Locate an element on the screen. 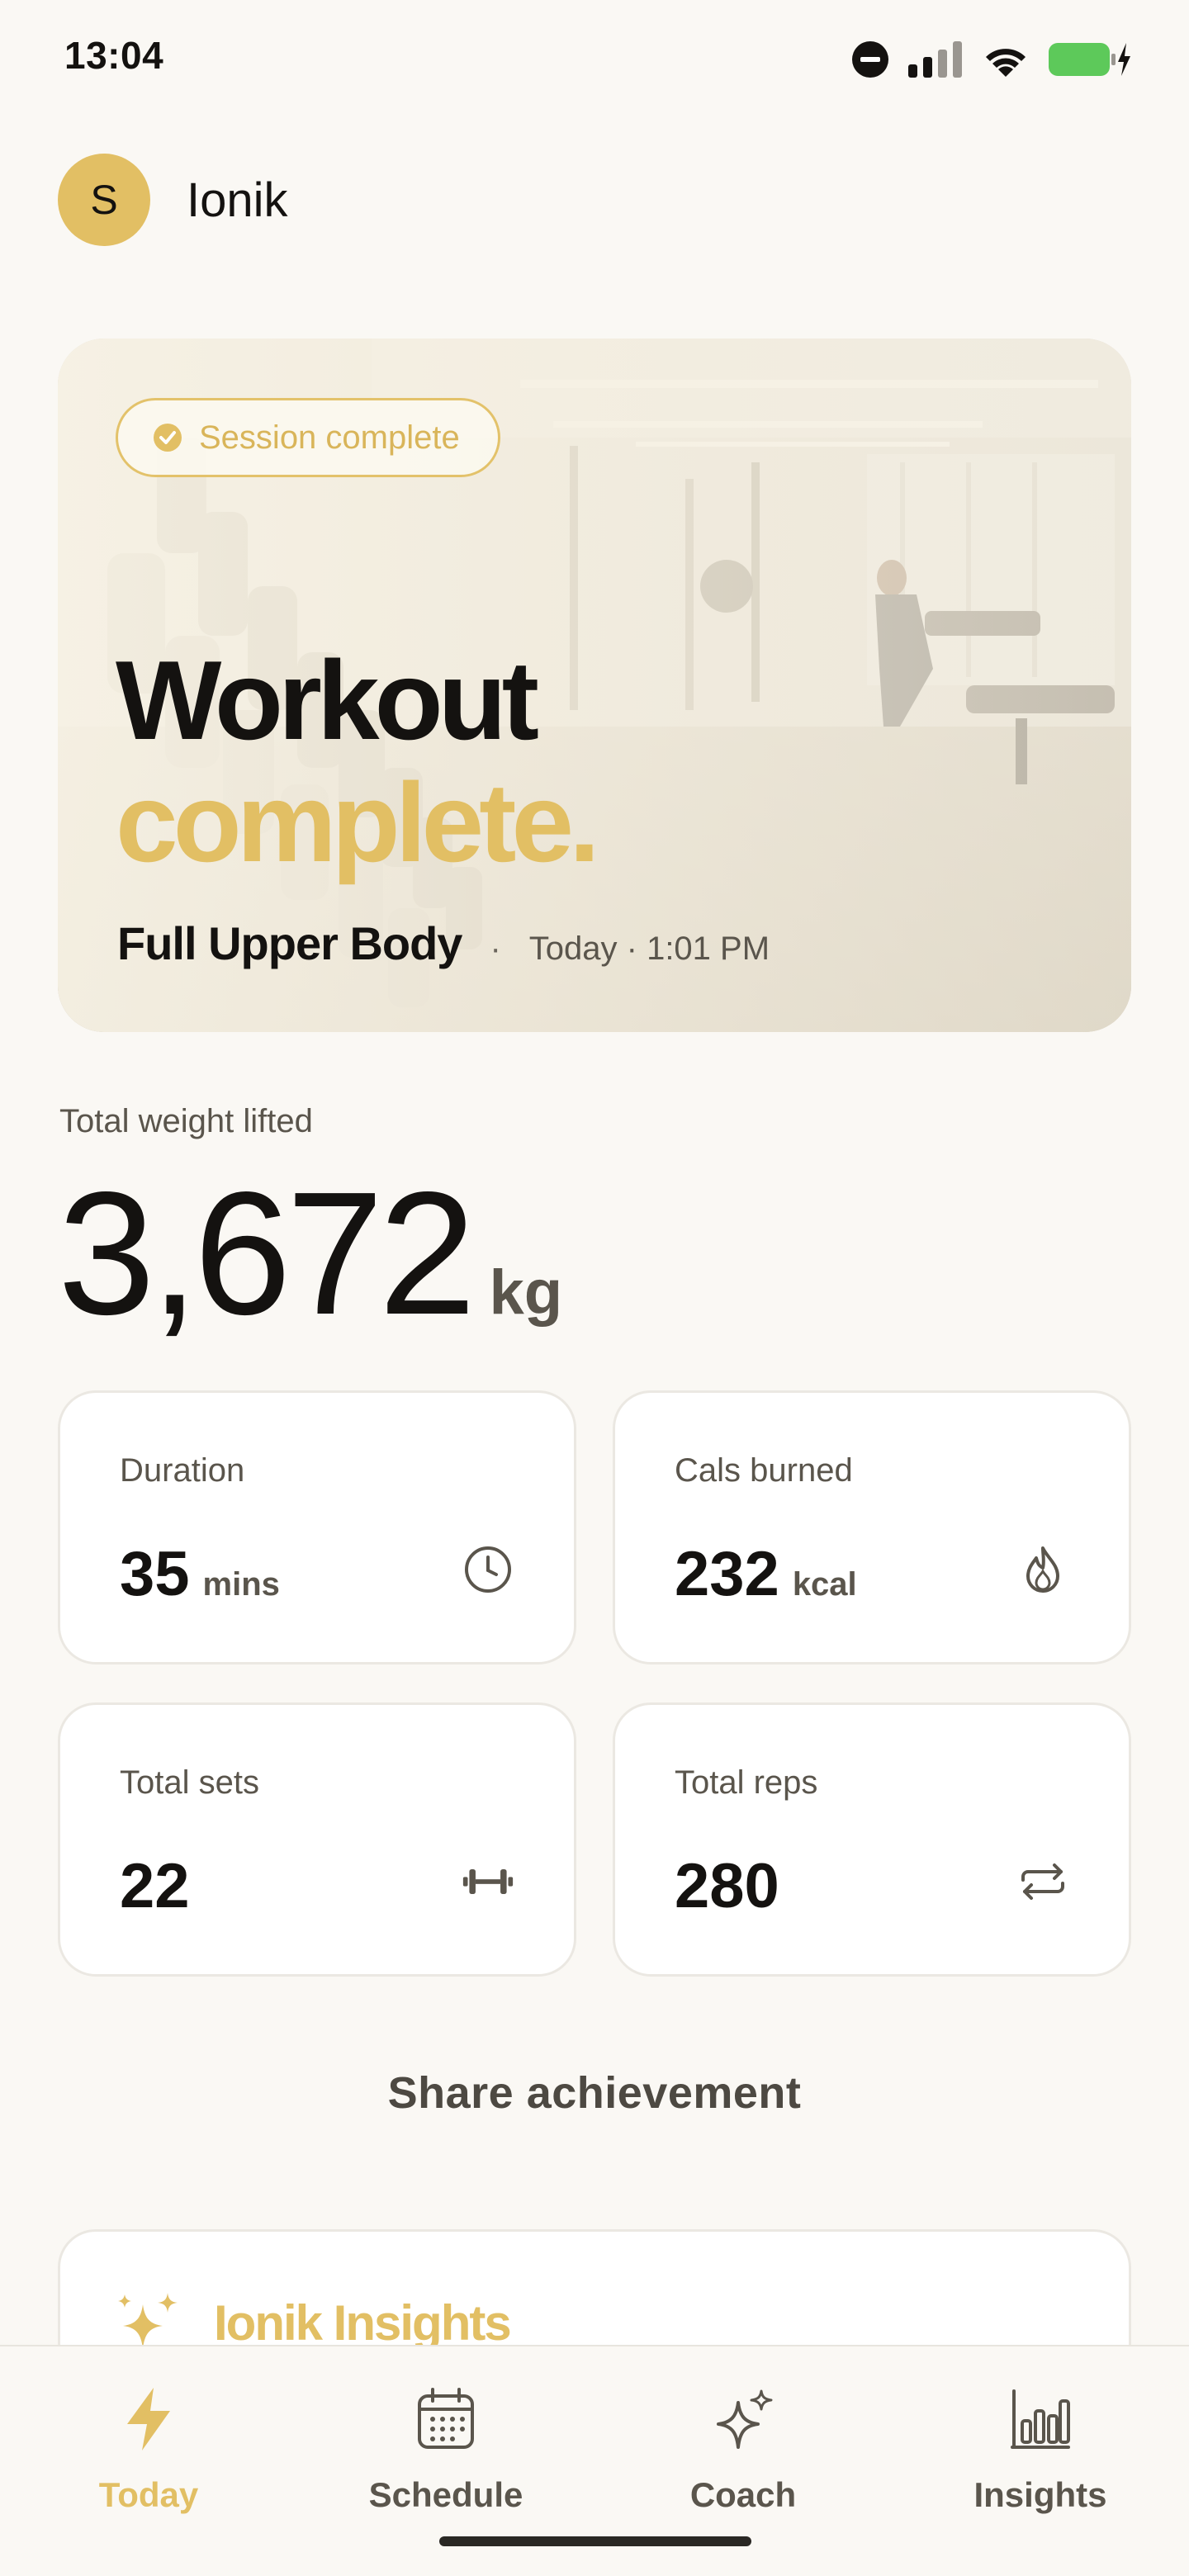 This screenshot has width=1189, height=2576. total-weight-unit: kg is located at coordinates (526, 1292).